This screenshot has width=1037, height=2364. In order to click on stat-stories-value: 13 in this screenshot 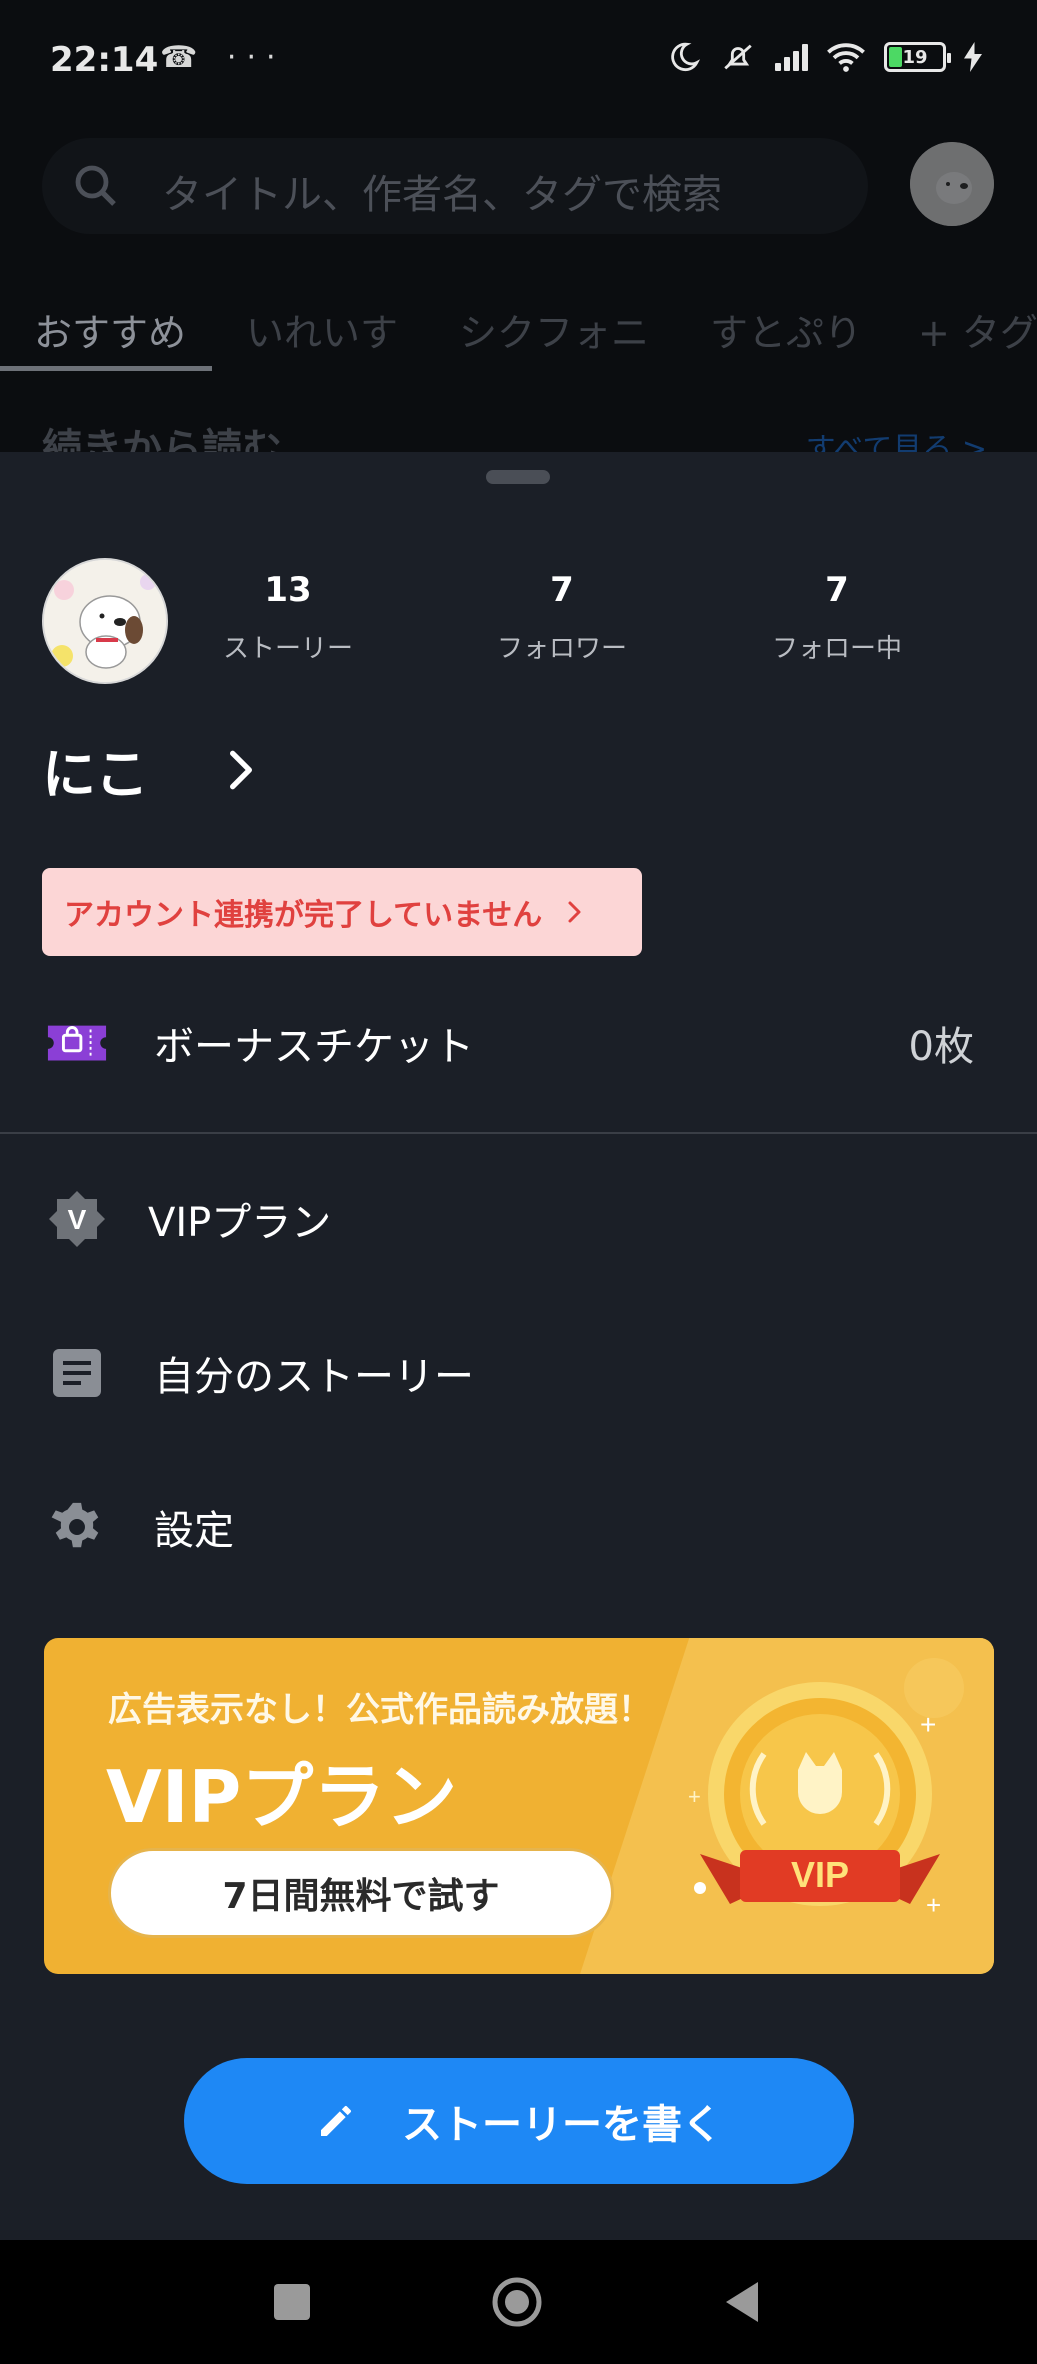, I will do `click(288, 590)`.